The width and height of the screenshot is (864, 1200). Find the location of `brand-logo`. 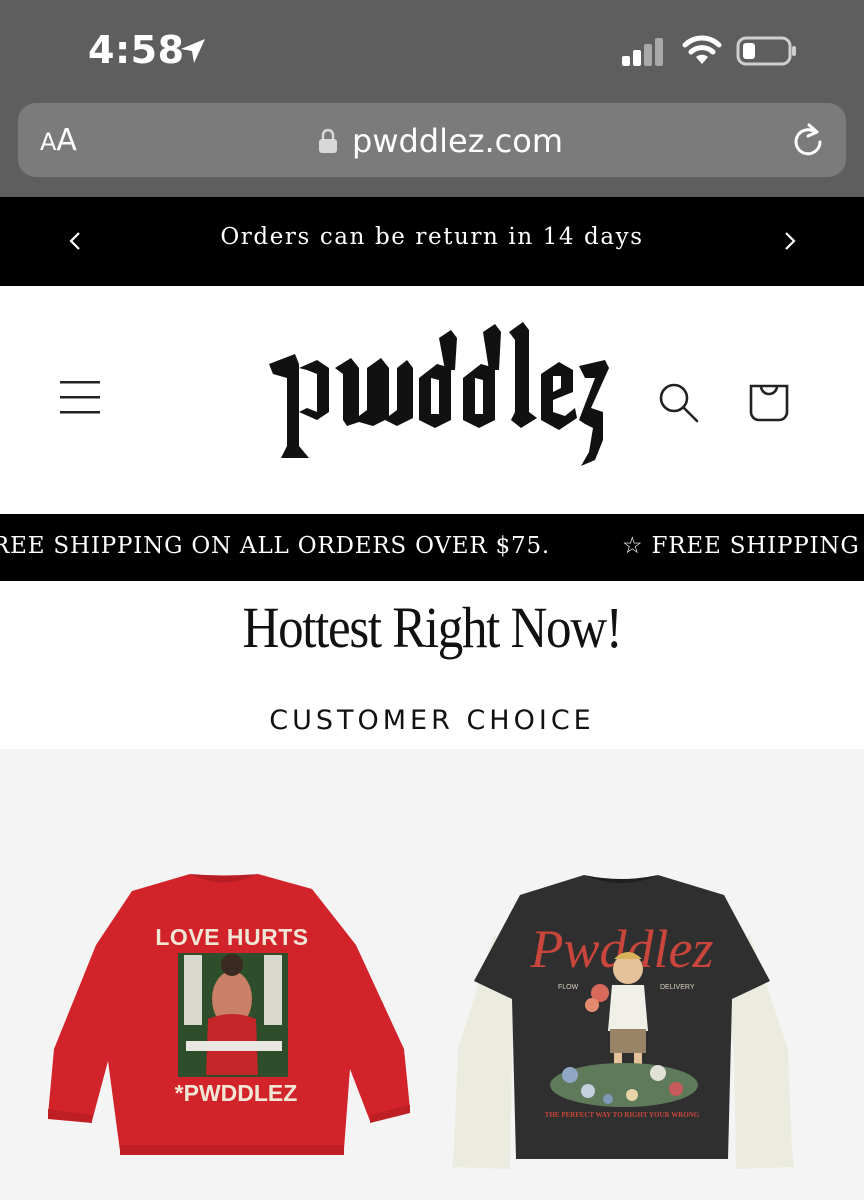

brand-logo is located at coordinates (435, 398).